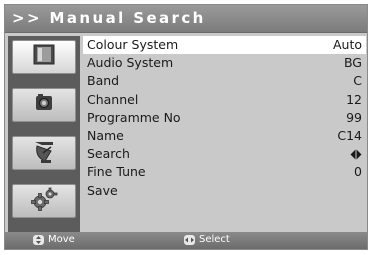 Image resolution: width=372 pixels, height=255 pixels. I want to click on sidebar-item-sound, so click(44, 105).